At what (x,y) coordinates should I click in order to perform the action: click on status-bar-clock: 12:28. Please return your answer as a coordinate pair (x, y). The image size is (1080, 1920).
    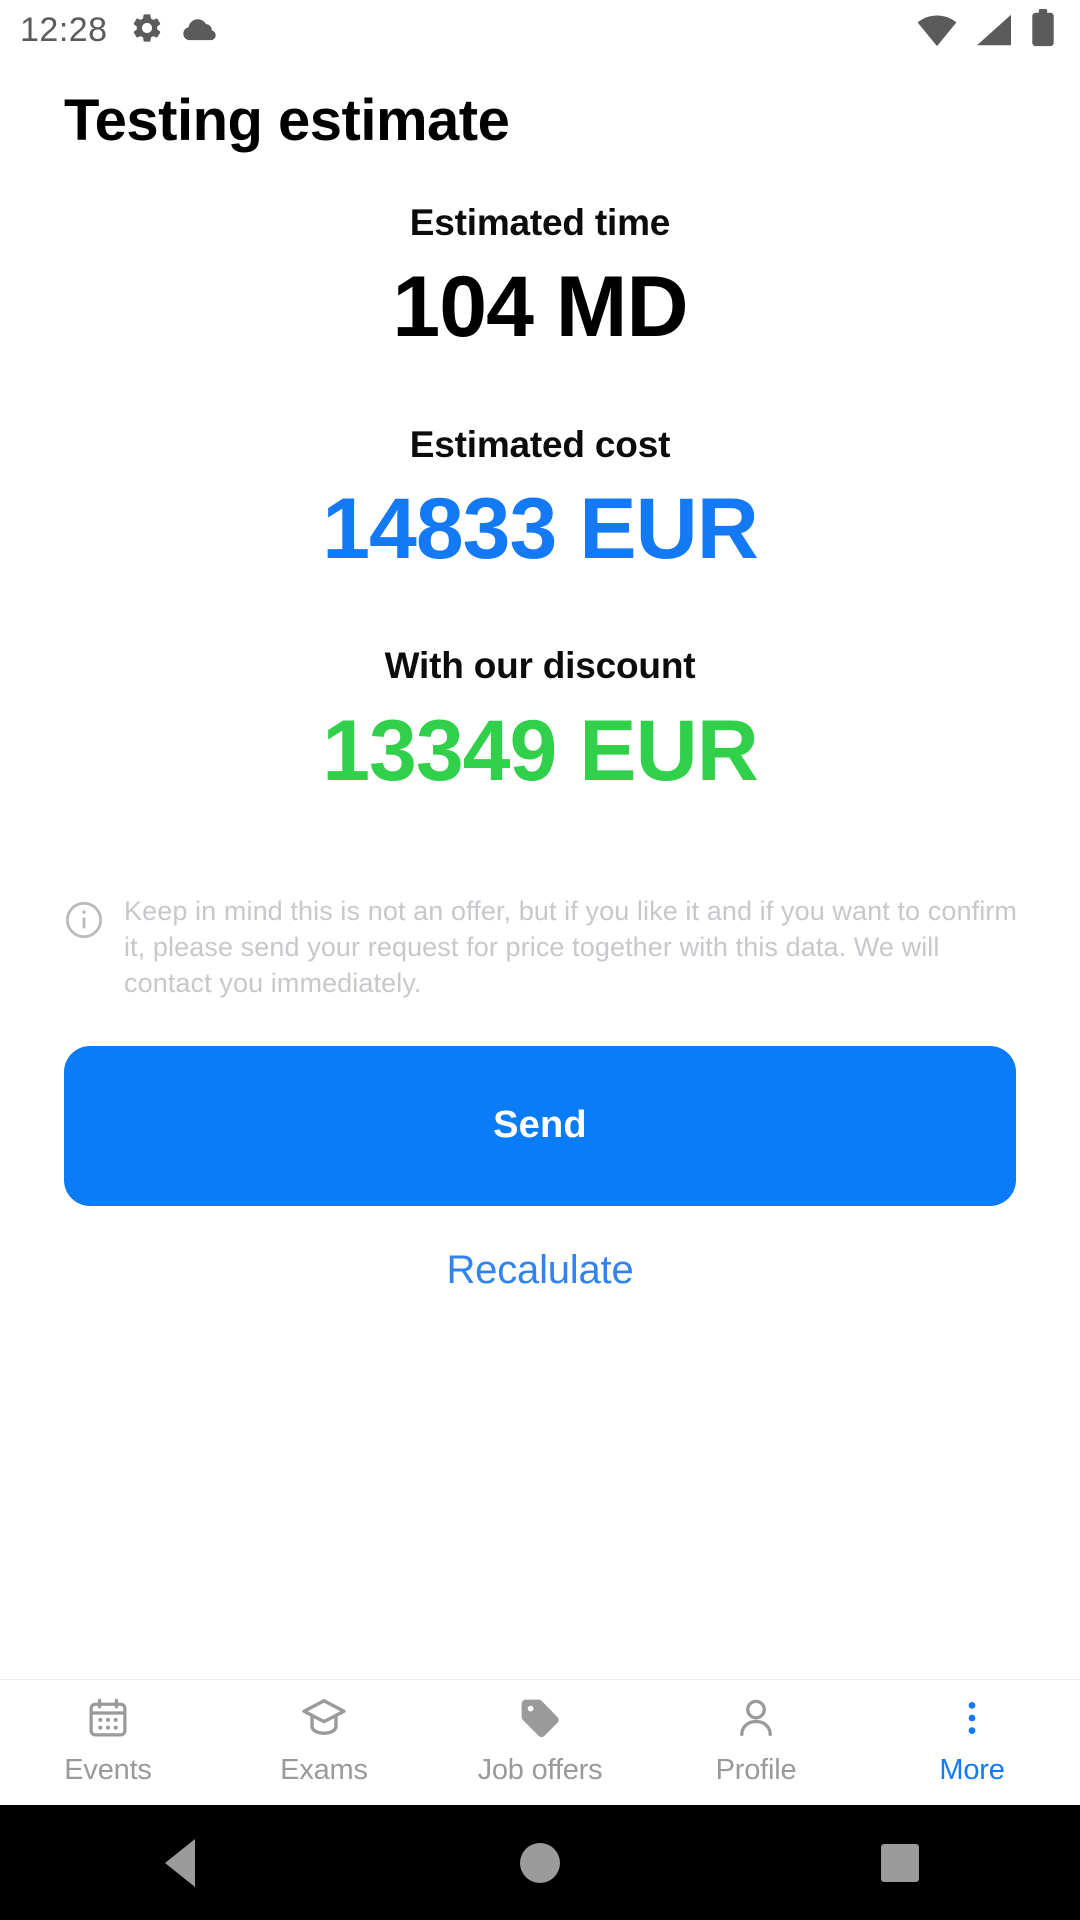
    Looking at the image, I should click on (64, 29).